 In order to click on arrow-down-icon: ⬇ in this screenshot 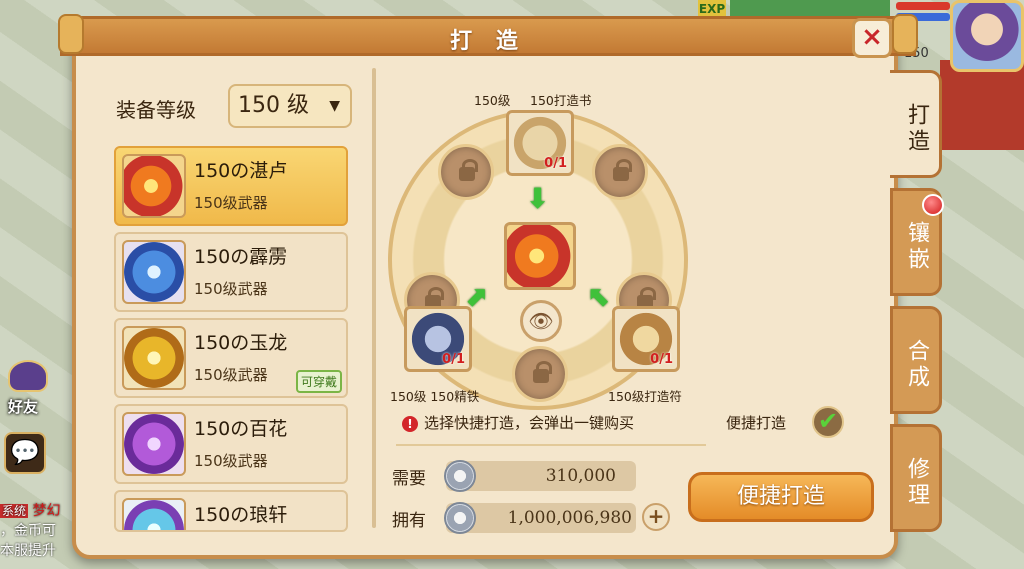, I will do `click(538, 198)`.